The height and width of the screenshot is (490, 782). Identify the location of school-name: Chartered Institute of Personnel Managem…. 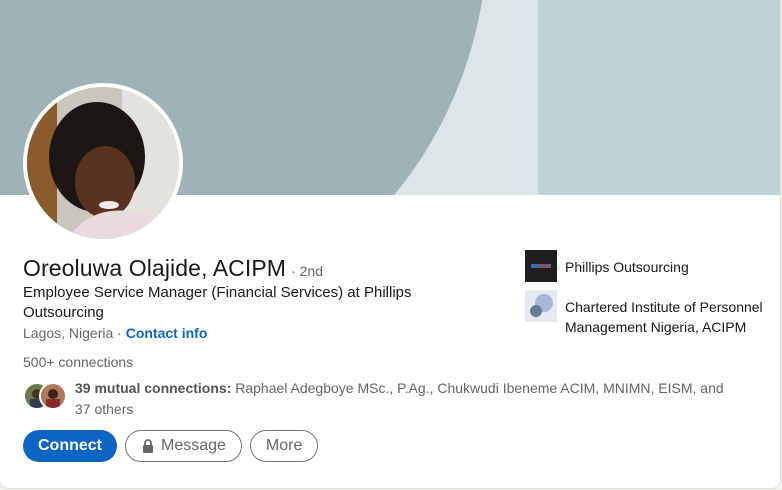
(664, 317).